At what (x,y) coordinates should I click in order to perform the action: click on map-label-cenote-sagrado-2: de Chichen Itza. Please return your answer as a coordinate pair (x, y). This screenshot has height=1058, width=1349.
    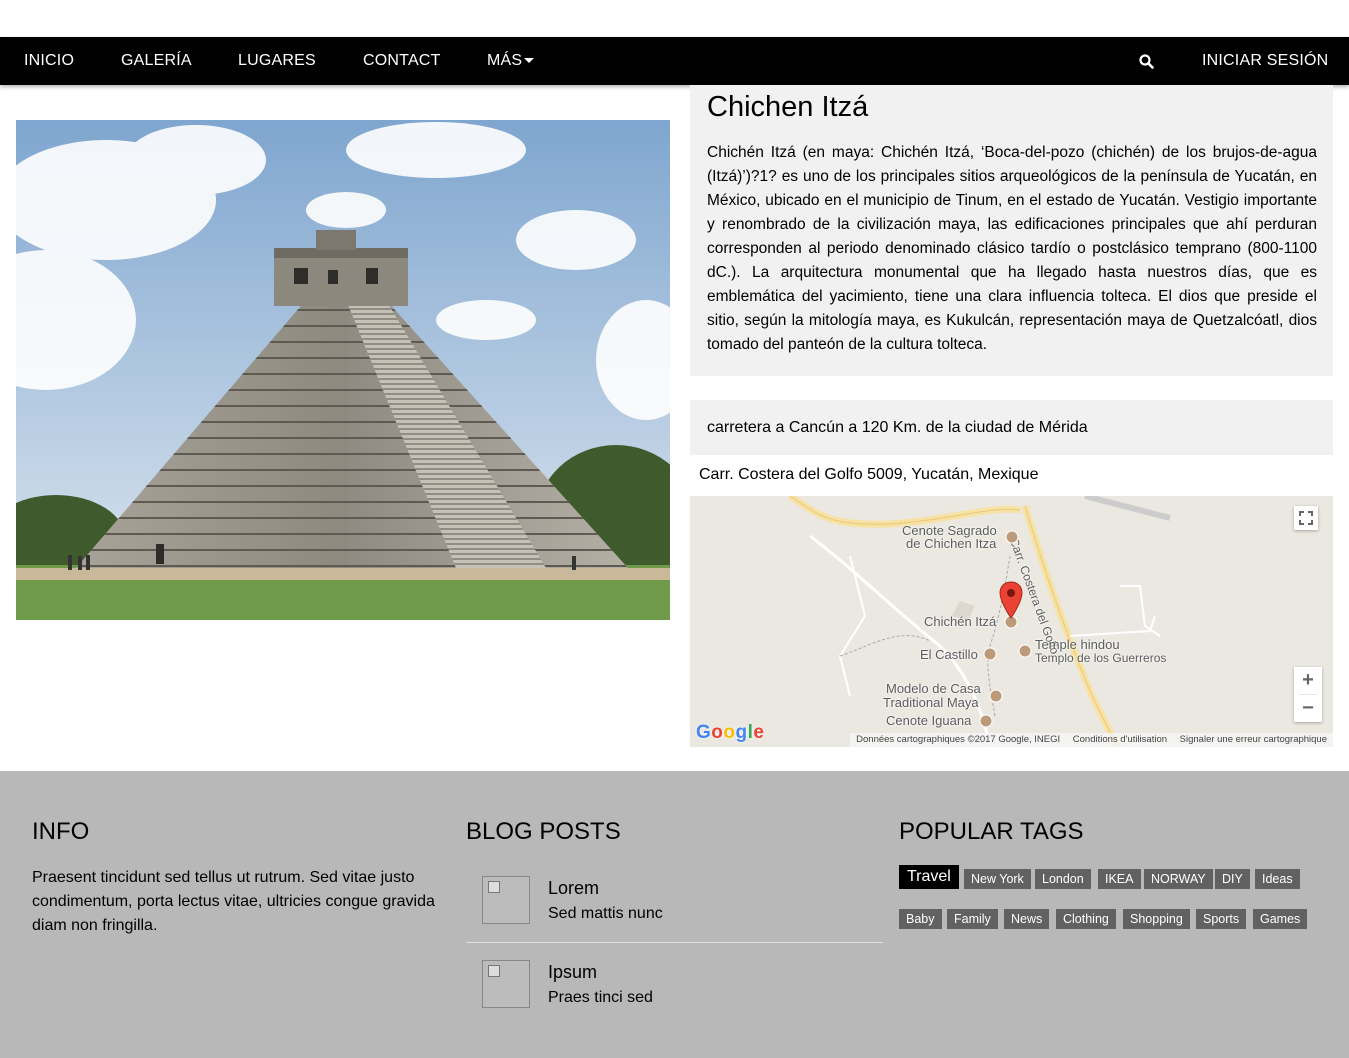
    Looking at the image, I should click on (951, 544).